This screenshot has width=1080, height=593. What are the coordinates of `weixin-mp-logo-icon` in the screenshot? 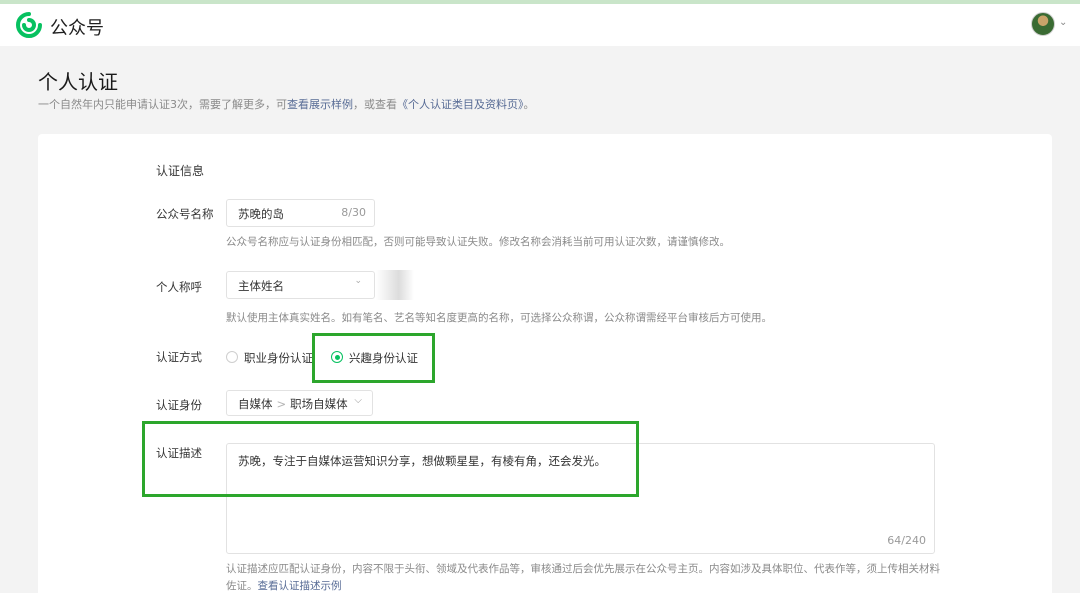 It's located at (29, 25).